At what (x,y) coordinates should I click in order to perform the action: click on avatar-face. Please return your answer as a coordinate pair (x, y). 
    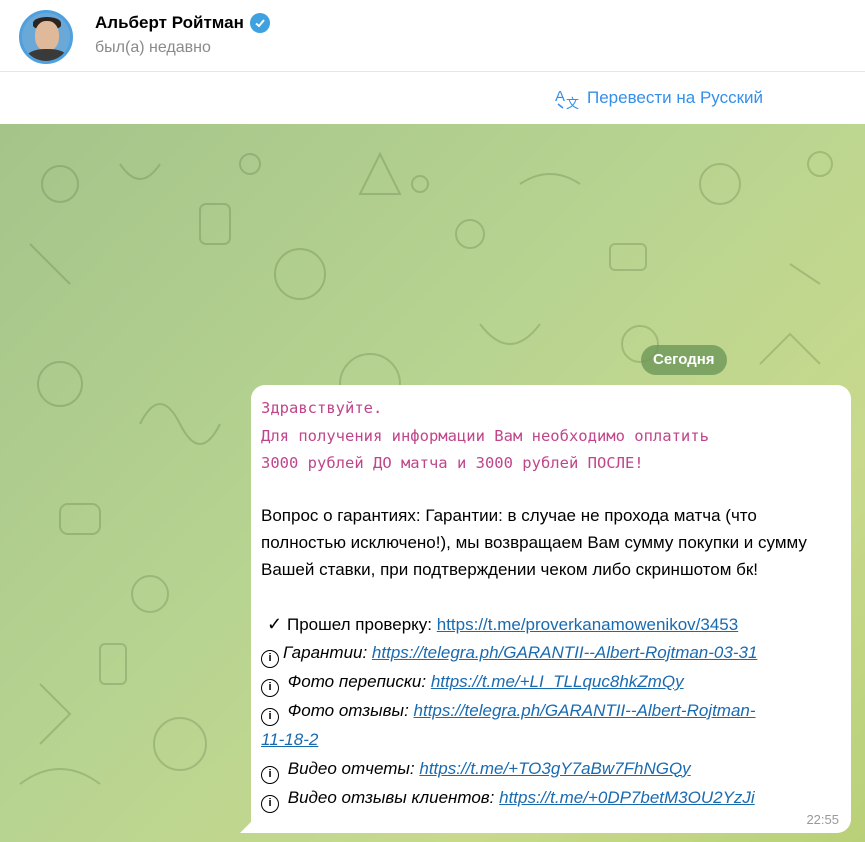
    Looking at the image, I should click on (47, 36).